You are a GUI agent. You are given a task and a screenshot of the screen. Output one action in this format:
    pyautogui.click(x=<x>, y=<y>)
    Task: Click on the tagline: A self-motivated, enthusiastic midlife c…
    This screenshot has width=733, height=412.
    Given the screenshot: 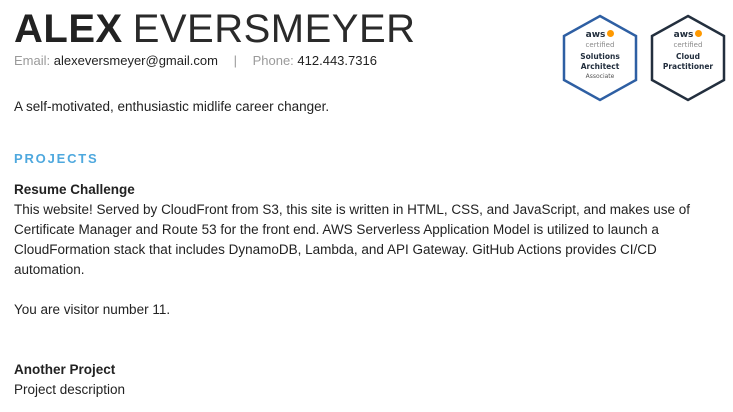 What is the action you would take?
    pyautogui.click(x=172, y=106)
    